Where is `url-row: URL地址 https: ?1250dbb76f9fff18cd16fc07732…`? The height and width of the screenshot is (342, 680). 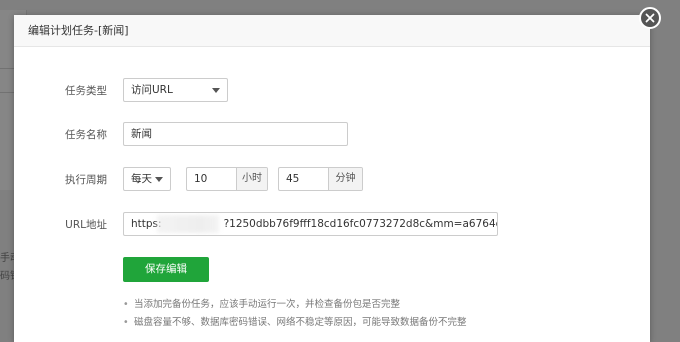 url-row: URL地址 https: ?1250dbb76f9fff18cd16fc07732… is located at coordinates (332, 225).